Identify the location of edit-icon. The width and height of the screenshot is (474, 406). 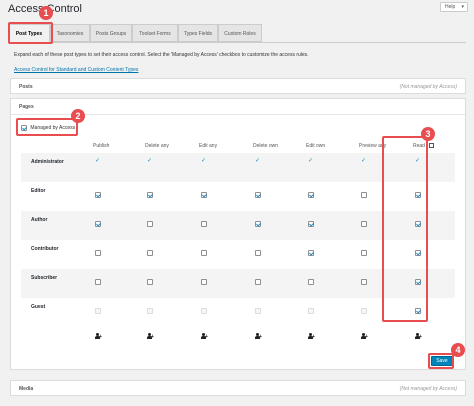
(431, 145).